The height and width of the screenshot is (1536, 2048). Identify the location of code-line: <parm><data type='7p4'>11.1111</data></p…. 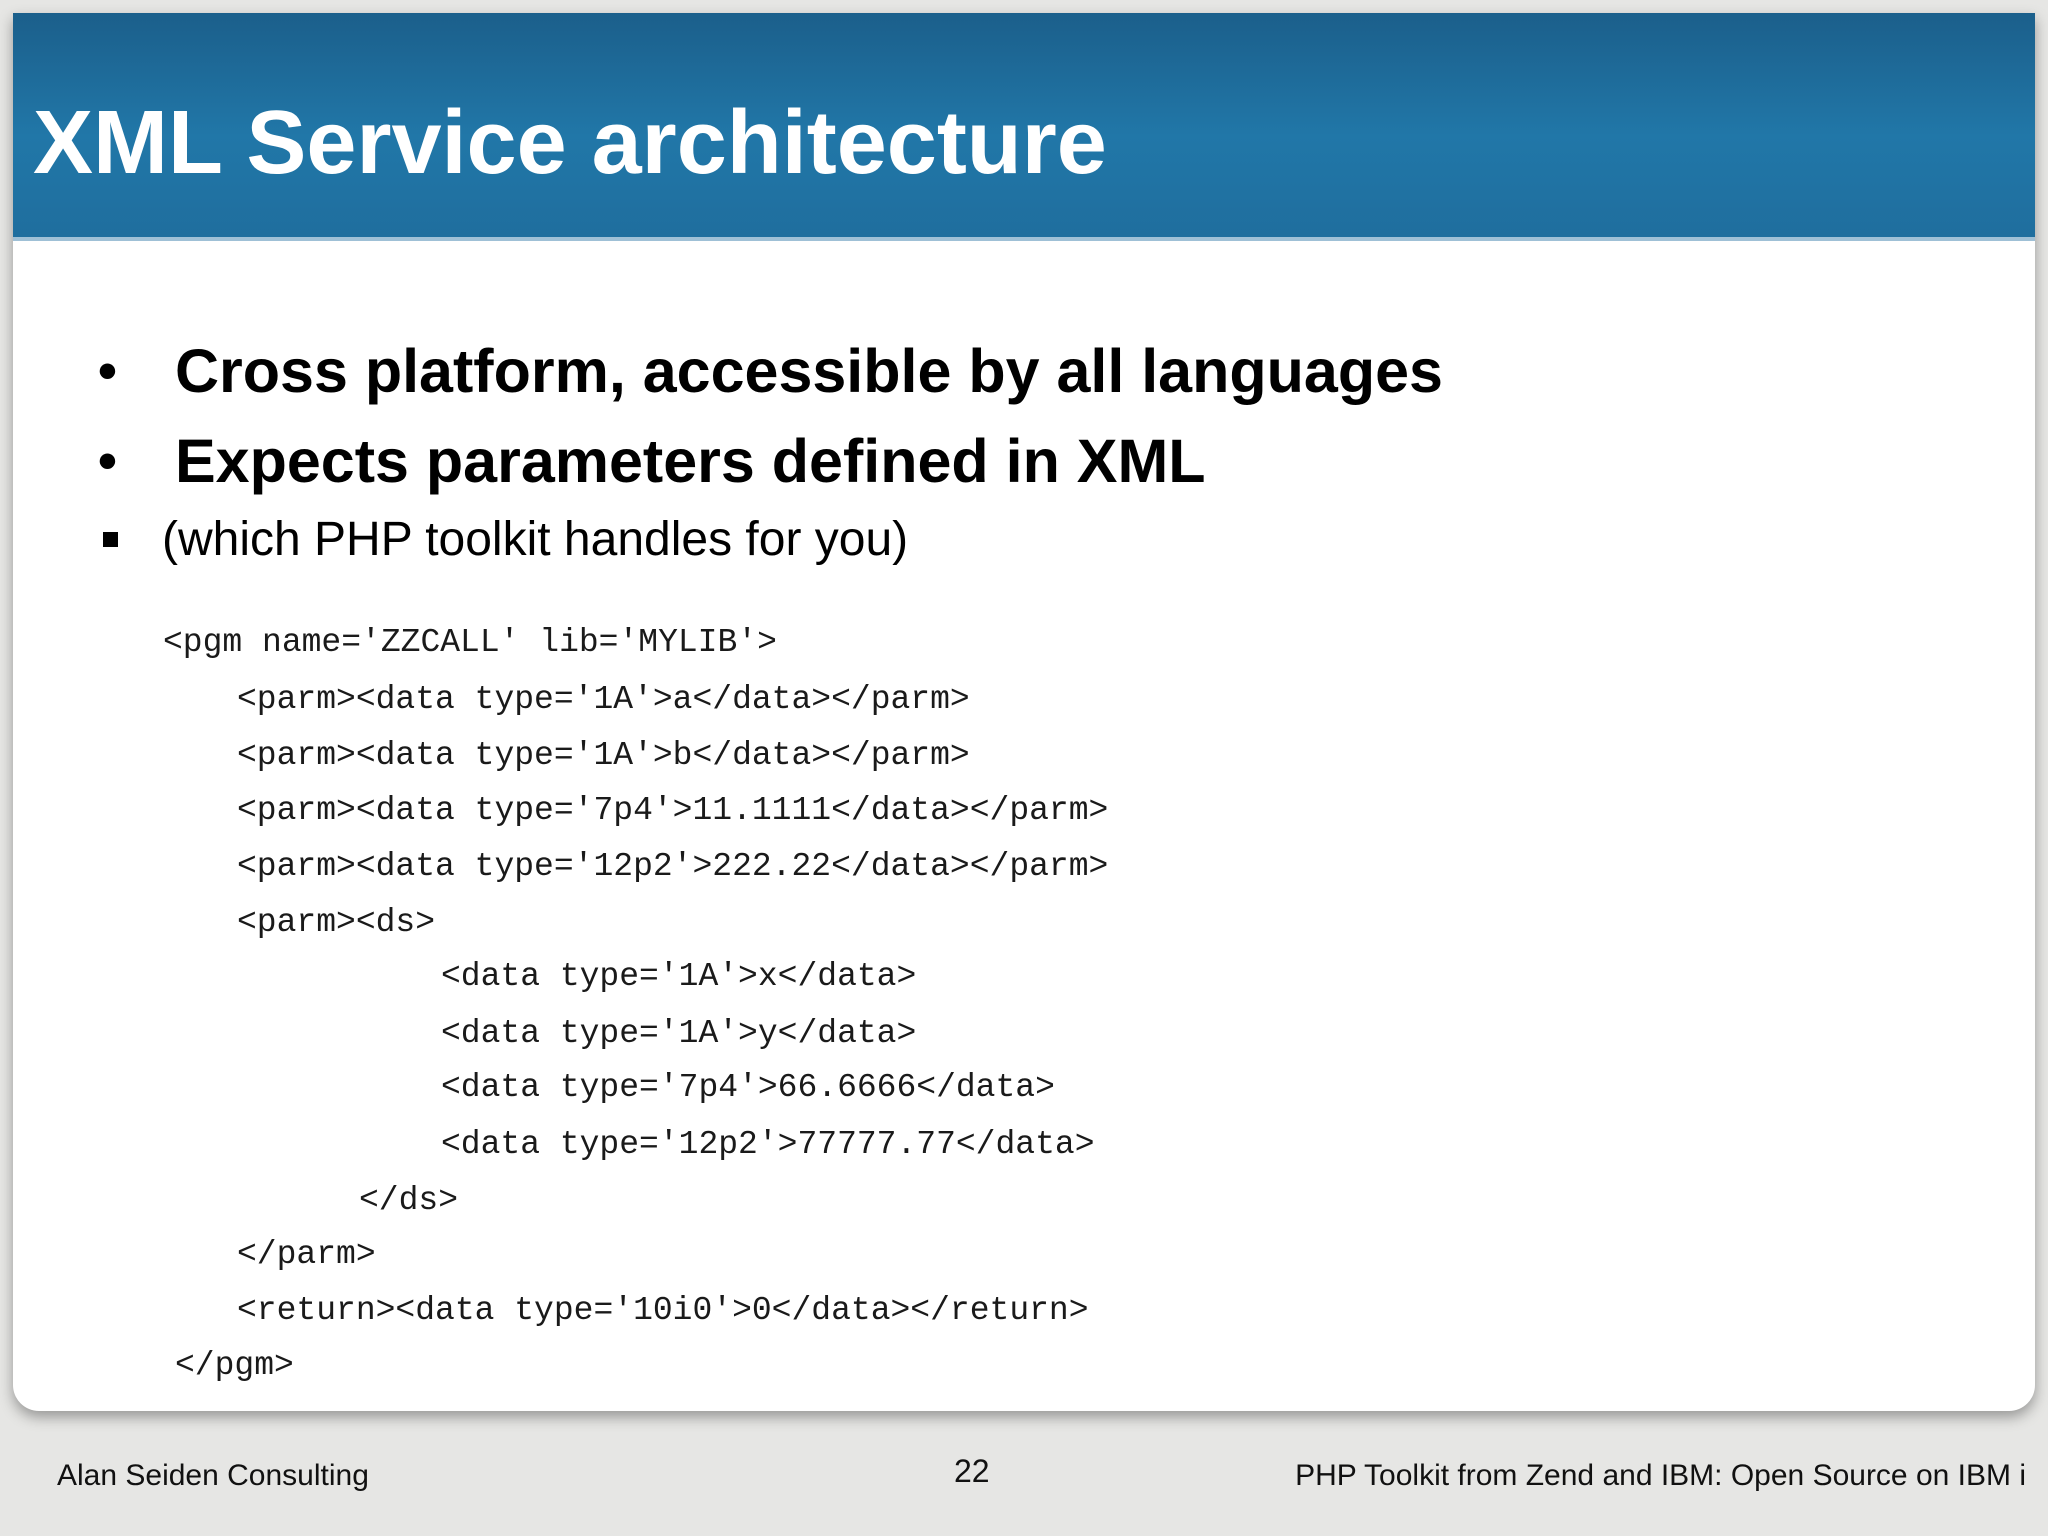
(673, 810).